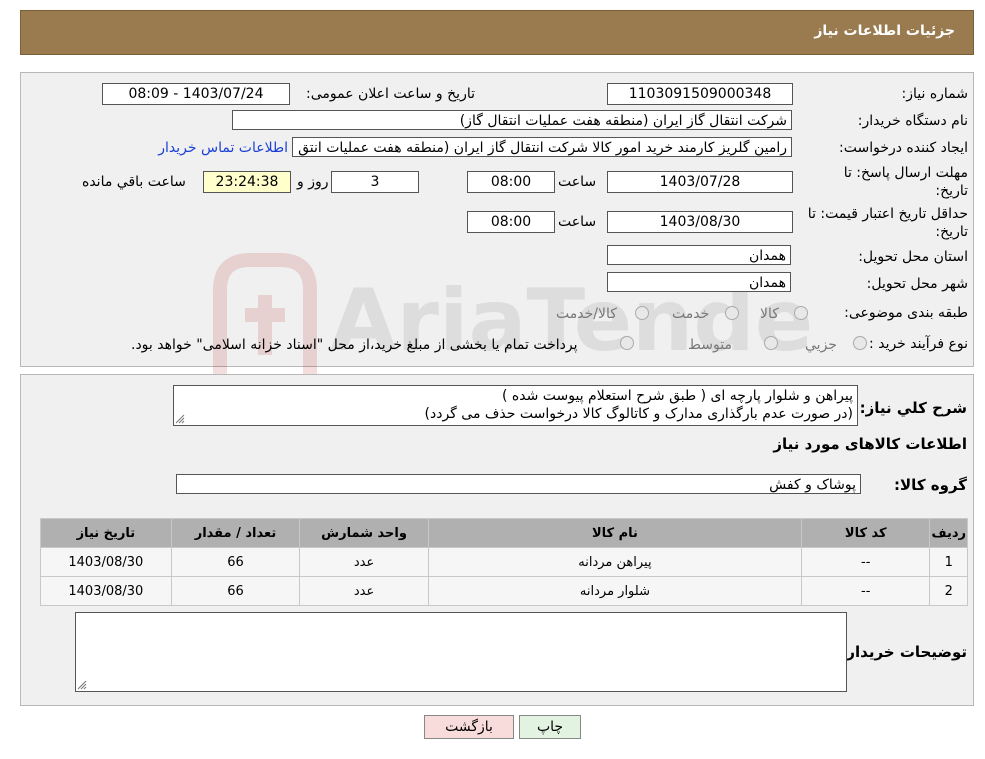 This screenshot has height=759, width=985. What do you see at coordinates (134, 182) in the screenshot?
I see `remaining-time-label: ساعت باقي مانده` at bounding box center [134, 182].